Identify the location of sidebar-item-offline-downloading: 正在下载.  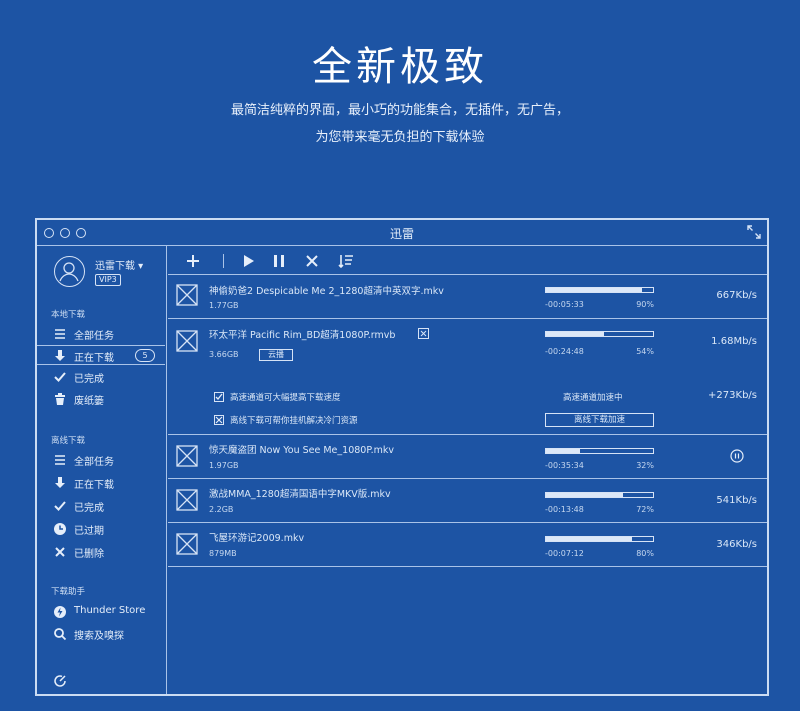
(101, 483).